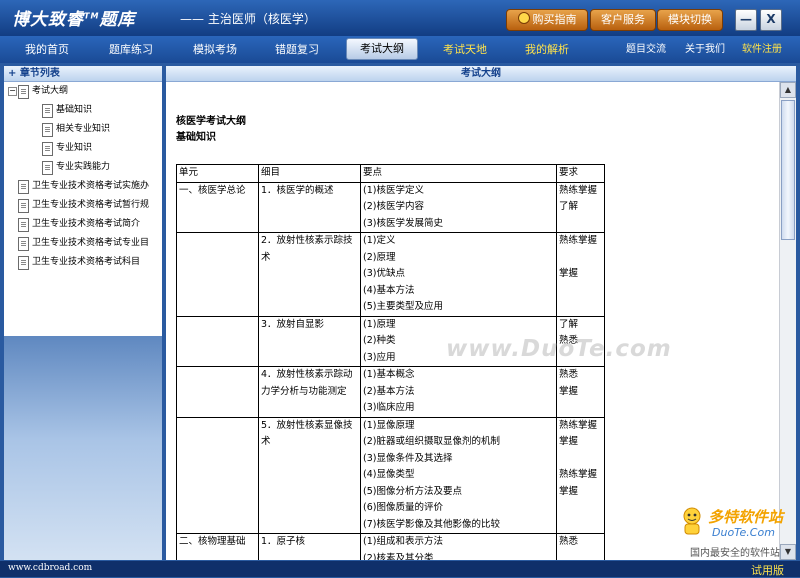 The image size is (800, 578). What do you see at coordinates (83, 129) in the screenshot?
I see `tree-item-related: 相关专业知识` at bounding box center [83, 129].